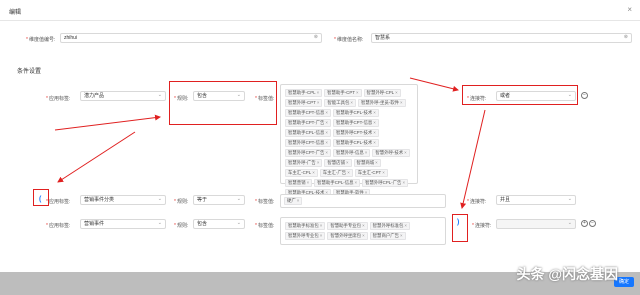  I want to click on row3-remove-icon: −, so click(592, 223).